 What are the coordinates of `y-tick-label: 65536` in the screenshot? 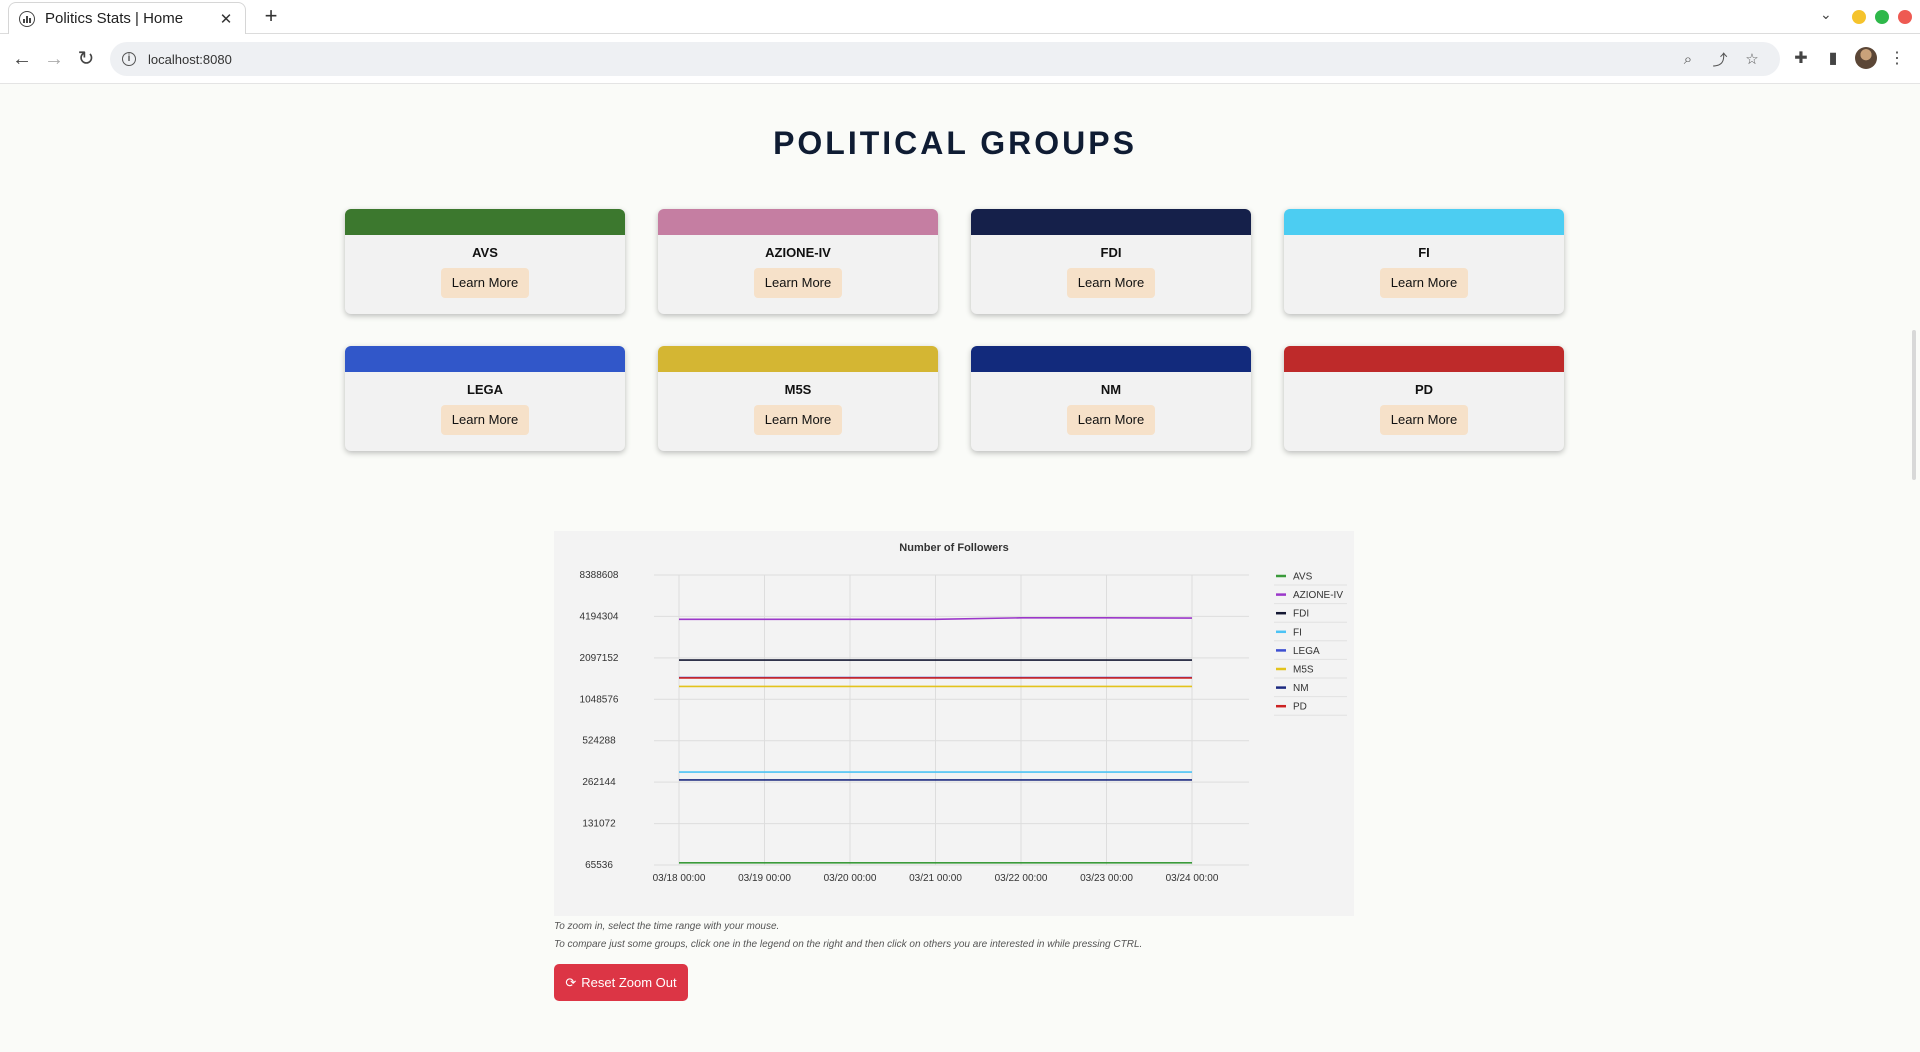 It's located at (599, 865).